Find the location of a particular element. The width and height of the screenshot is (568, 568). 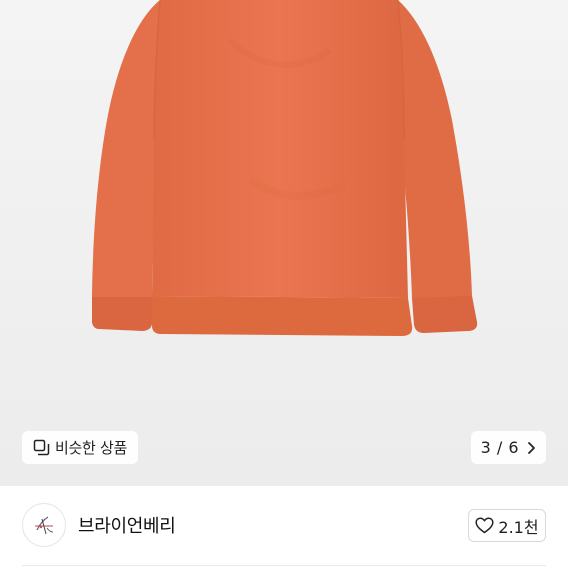

chevron-right-icon is located at coordinates (531, 448).